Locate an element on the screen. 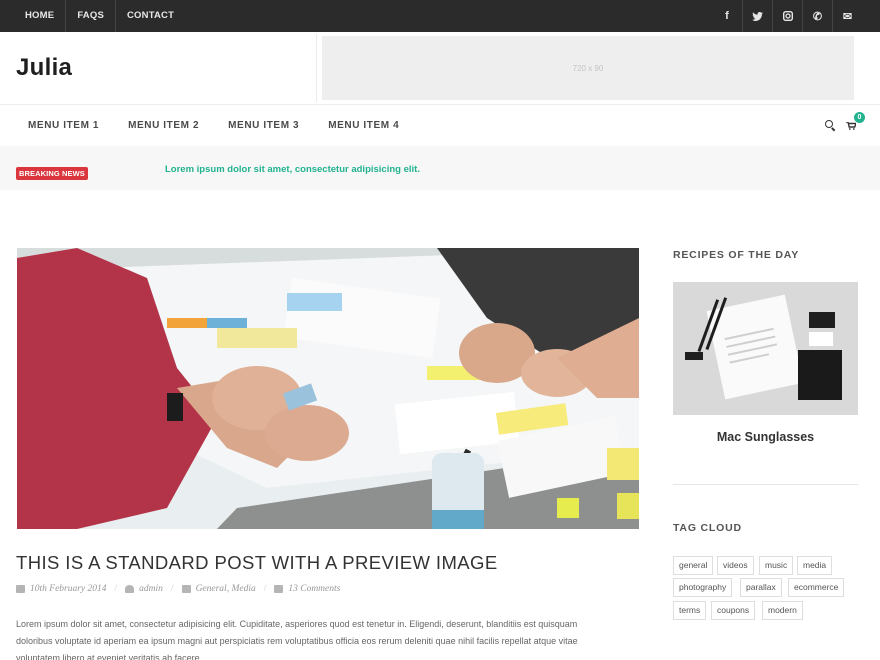  tag-item: media is located at coordinates (815, 565).